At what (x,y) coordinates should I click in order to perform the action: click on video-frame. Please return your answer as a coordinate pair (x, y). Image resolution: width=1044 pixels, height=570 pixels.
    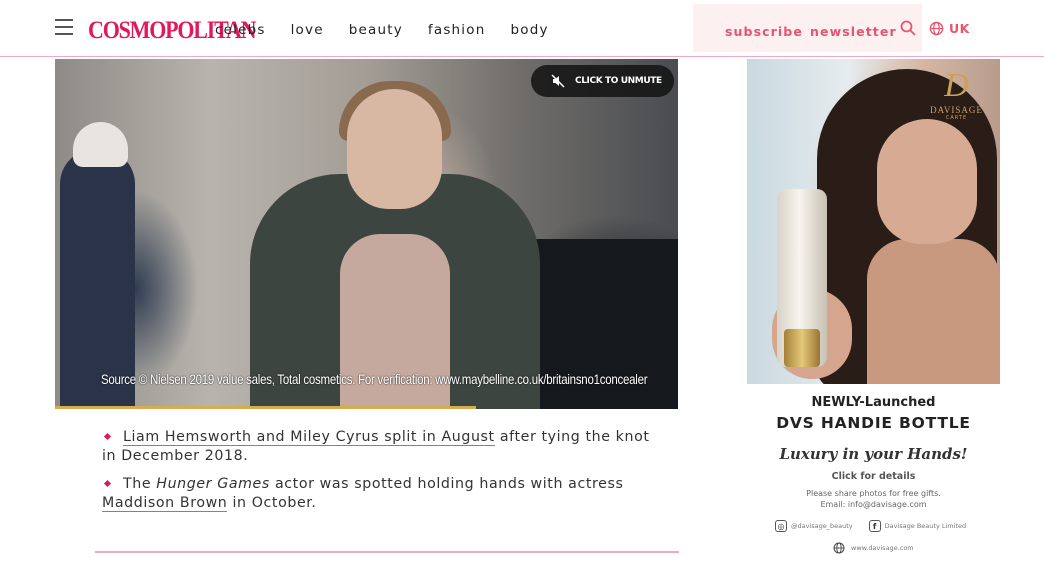
    Looking at the image, I should click on (97, 279).